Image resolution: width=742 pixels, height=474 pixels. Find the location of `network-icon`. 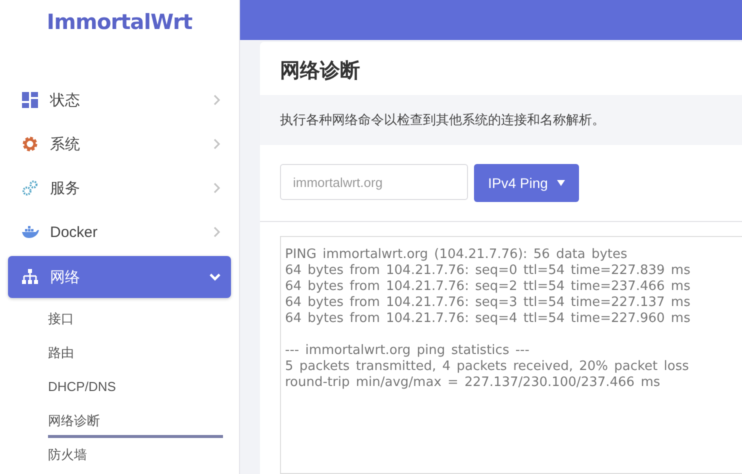

network-icon is located at coordinates (30, 277).